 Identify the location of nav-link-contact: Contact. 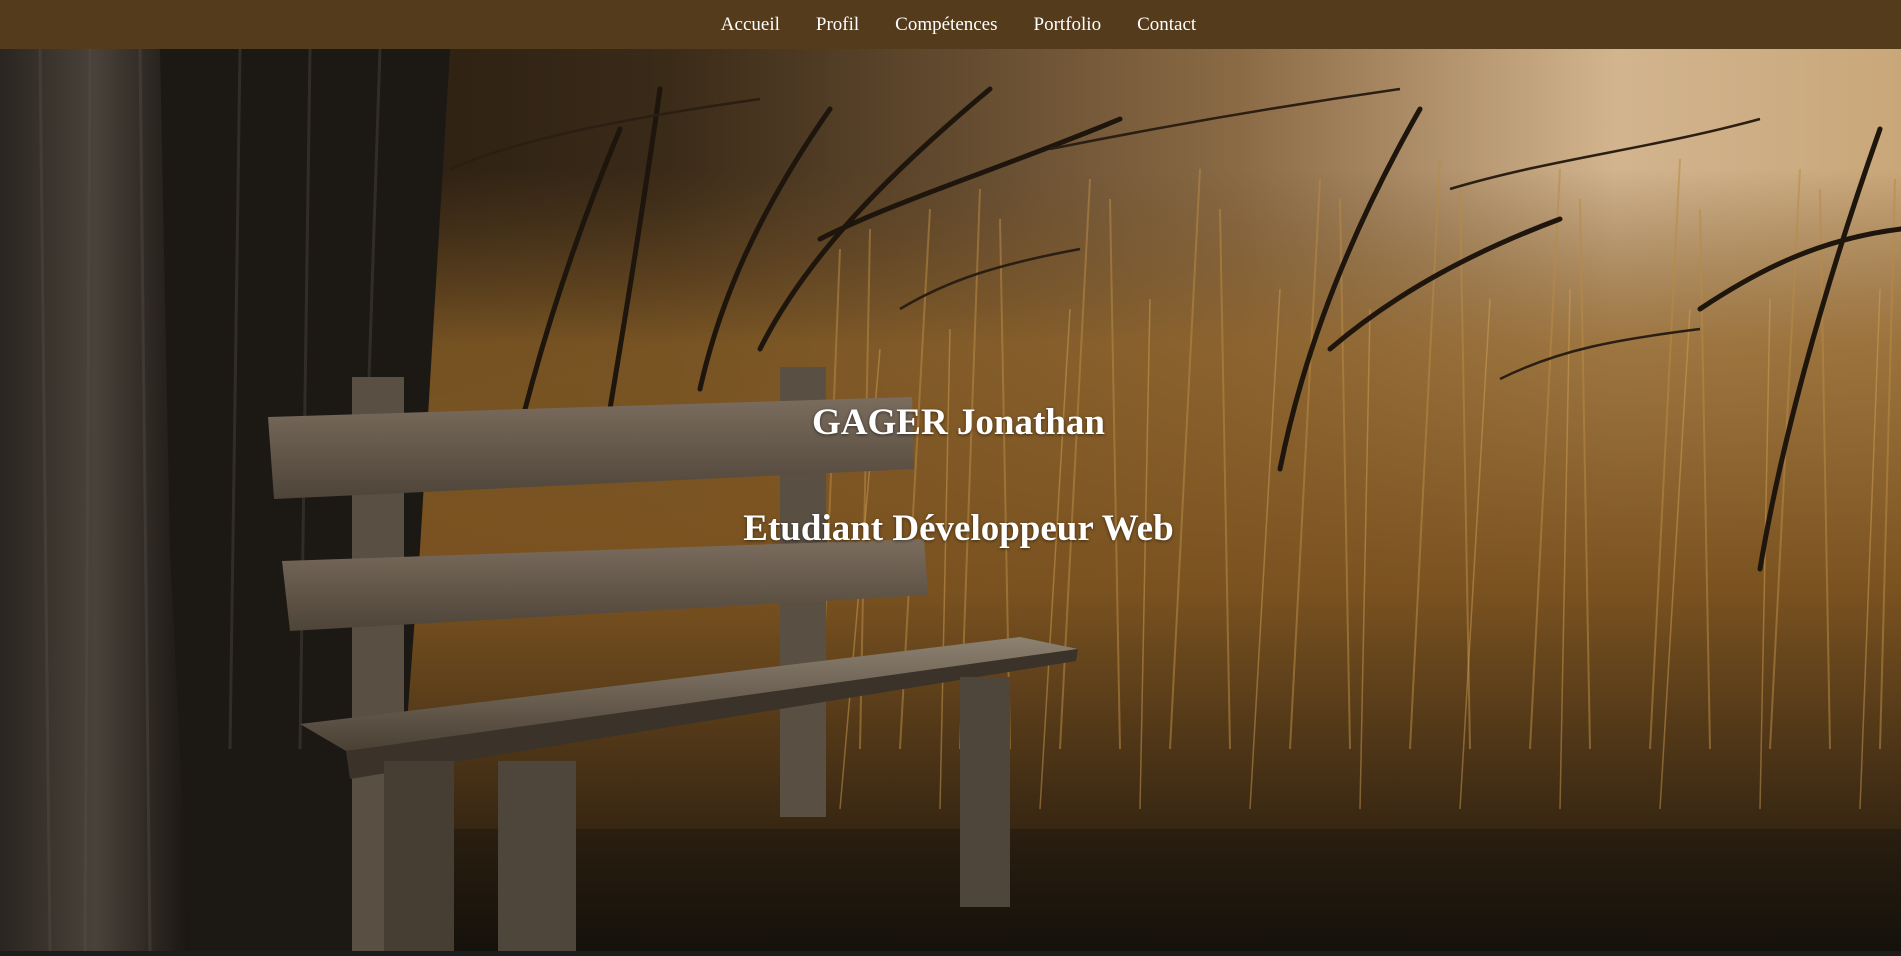
(1166, 24).